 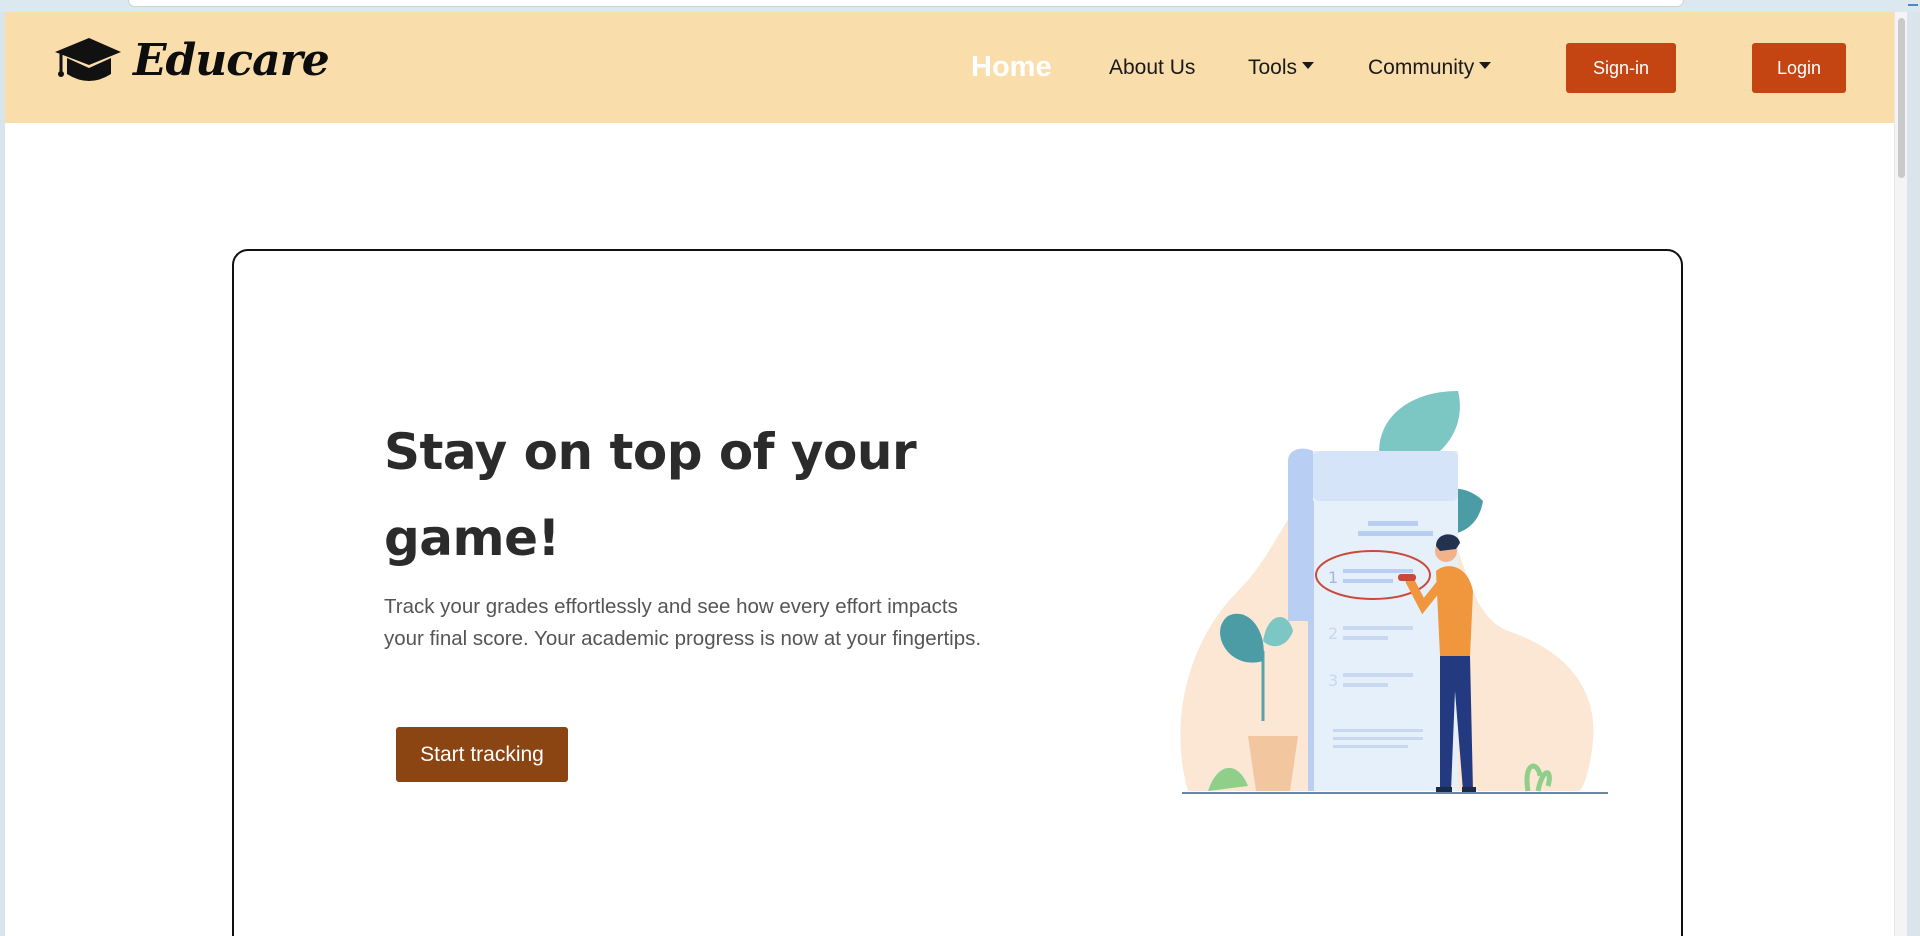 I want to click on brand-logo: Educare, so click(x=191, y=60).